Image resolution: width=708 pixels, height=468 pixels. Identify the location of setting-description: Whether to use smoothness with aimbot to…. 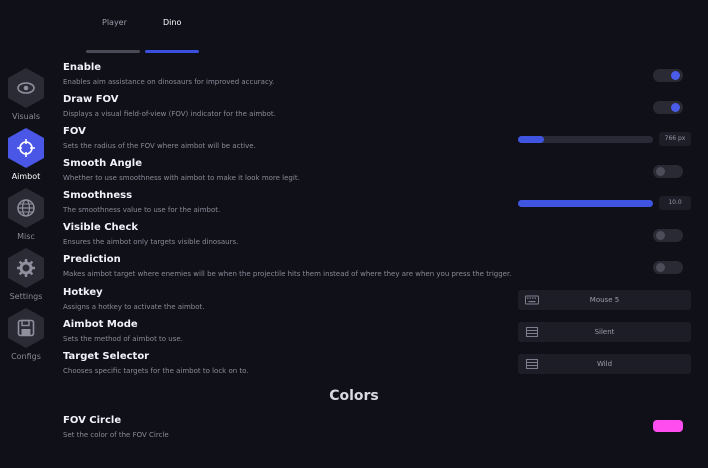
(181, 178).